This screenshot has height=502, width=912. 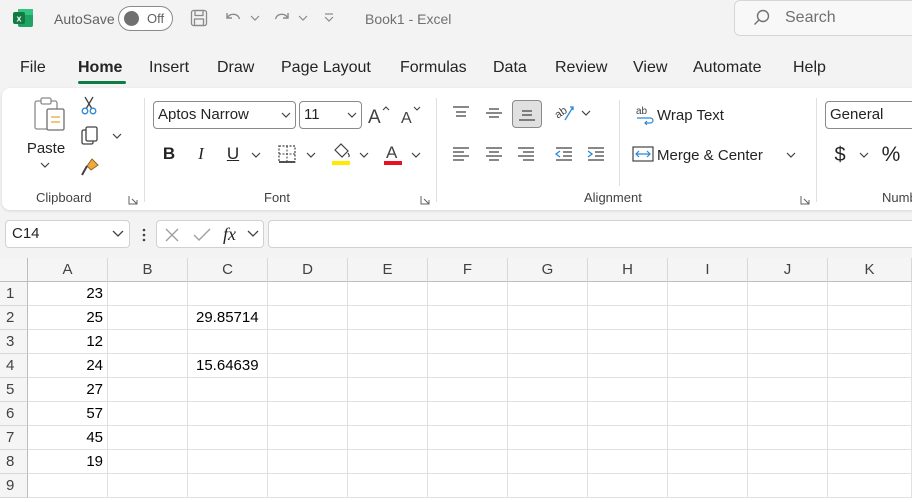 I want to click on cell-e8, so click(x=388, y=462).